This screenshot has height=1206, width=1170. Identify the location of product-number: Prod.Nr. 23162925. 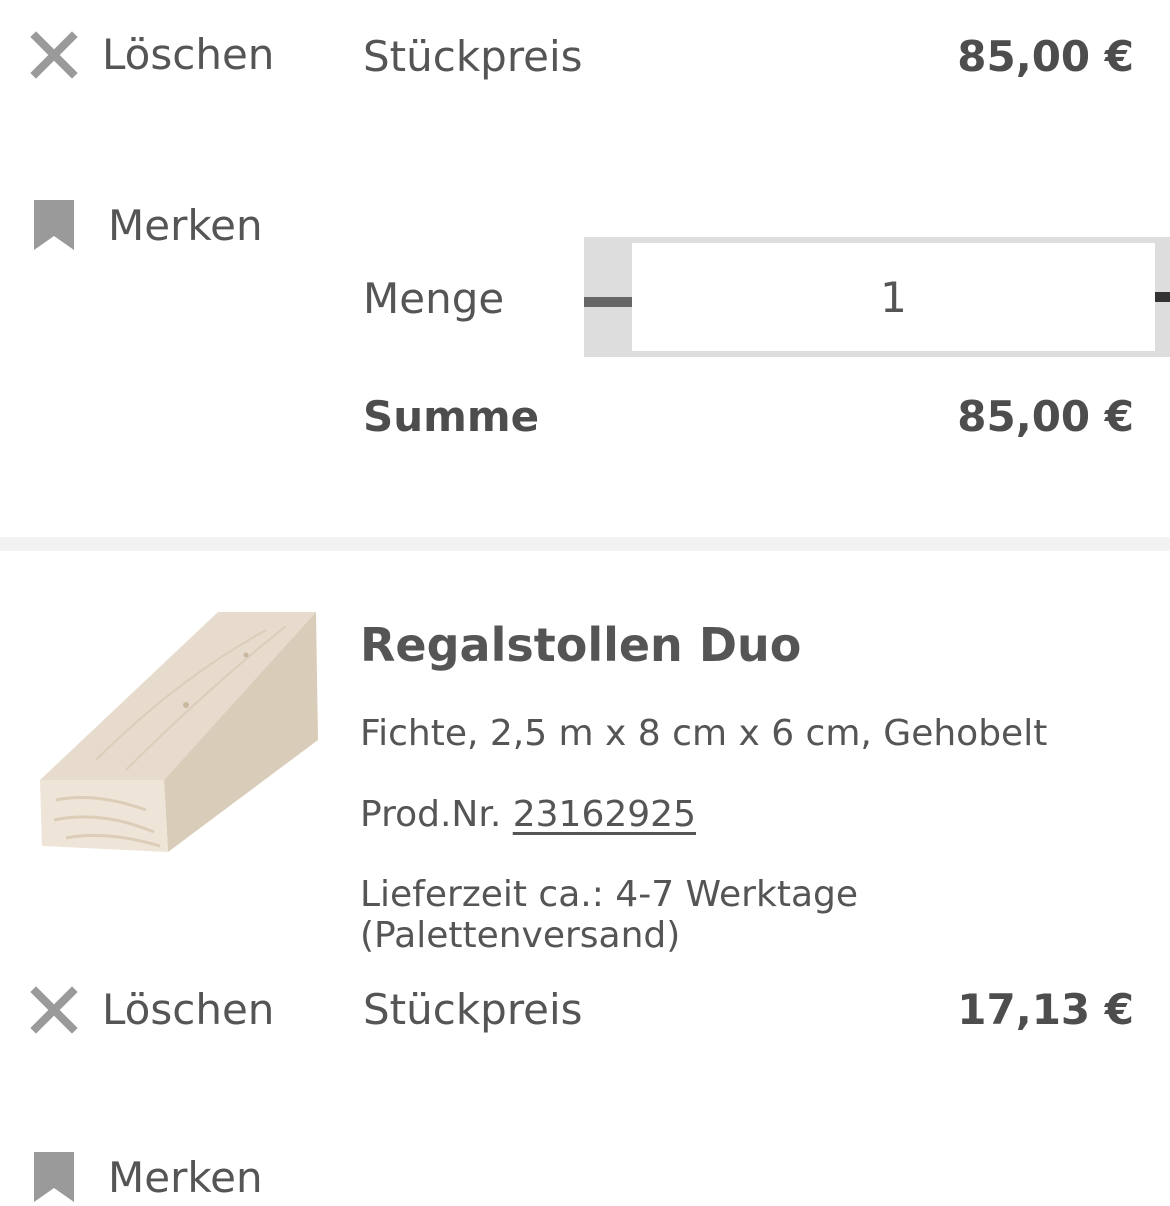
(528, 814).